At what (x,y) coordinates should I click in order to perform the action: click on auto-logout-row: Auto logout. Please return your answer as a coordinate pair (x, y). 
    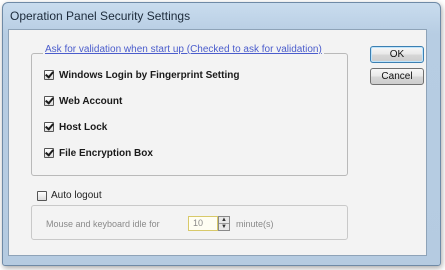
    Looking at the image, I should click on (69, 195).